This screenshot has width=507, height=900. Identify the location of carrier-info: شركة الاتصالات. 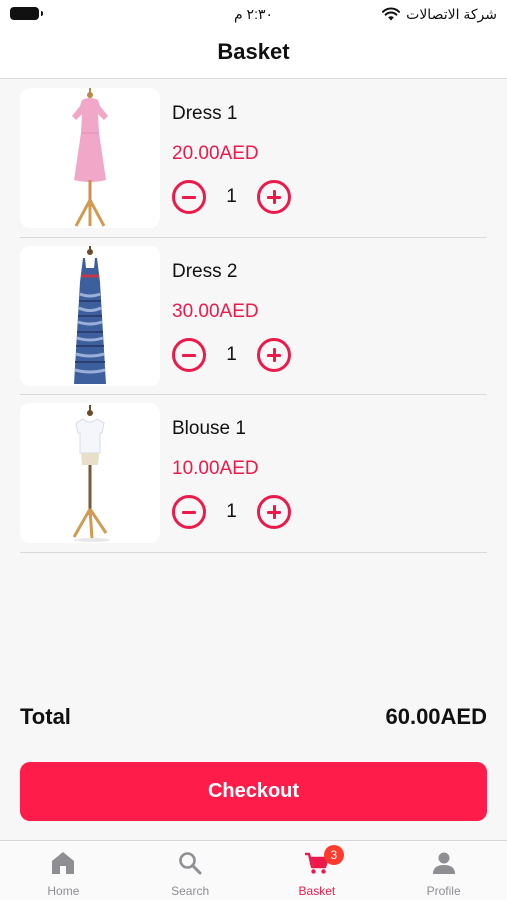
(439, 14).